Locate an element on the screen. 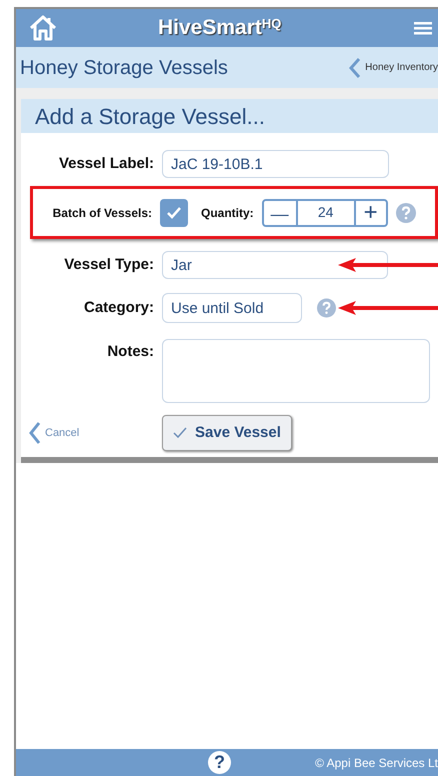  copyright-text: © Appi Bee Services Lt is located at coordinates (376, 763).